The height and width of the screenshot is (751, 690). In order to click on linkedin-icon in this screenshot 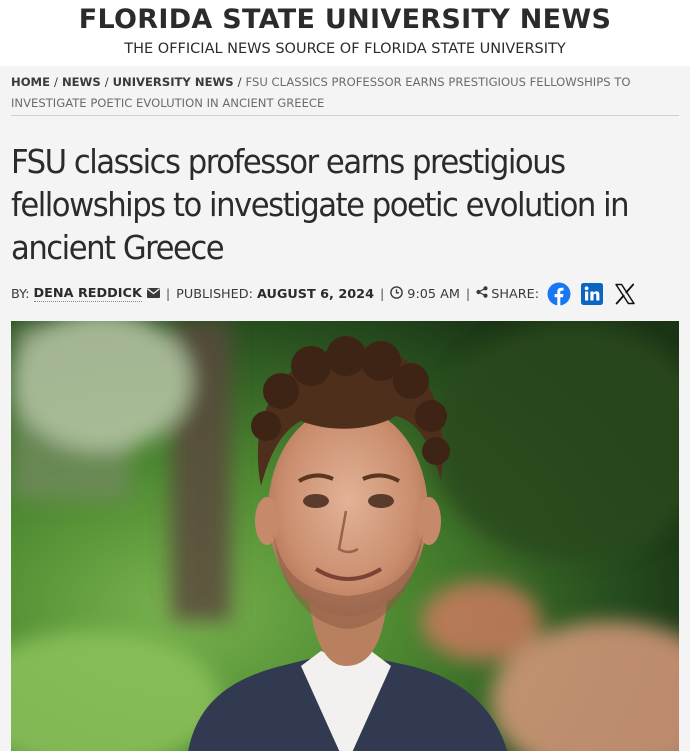, I will do `click(592, 294)`.